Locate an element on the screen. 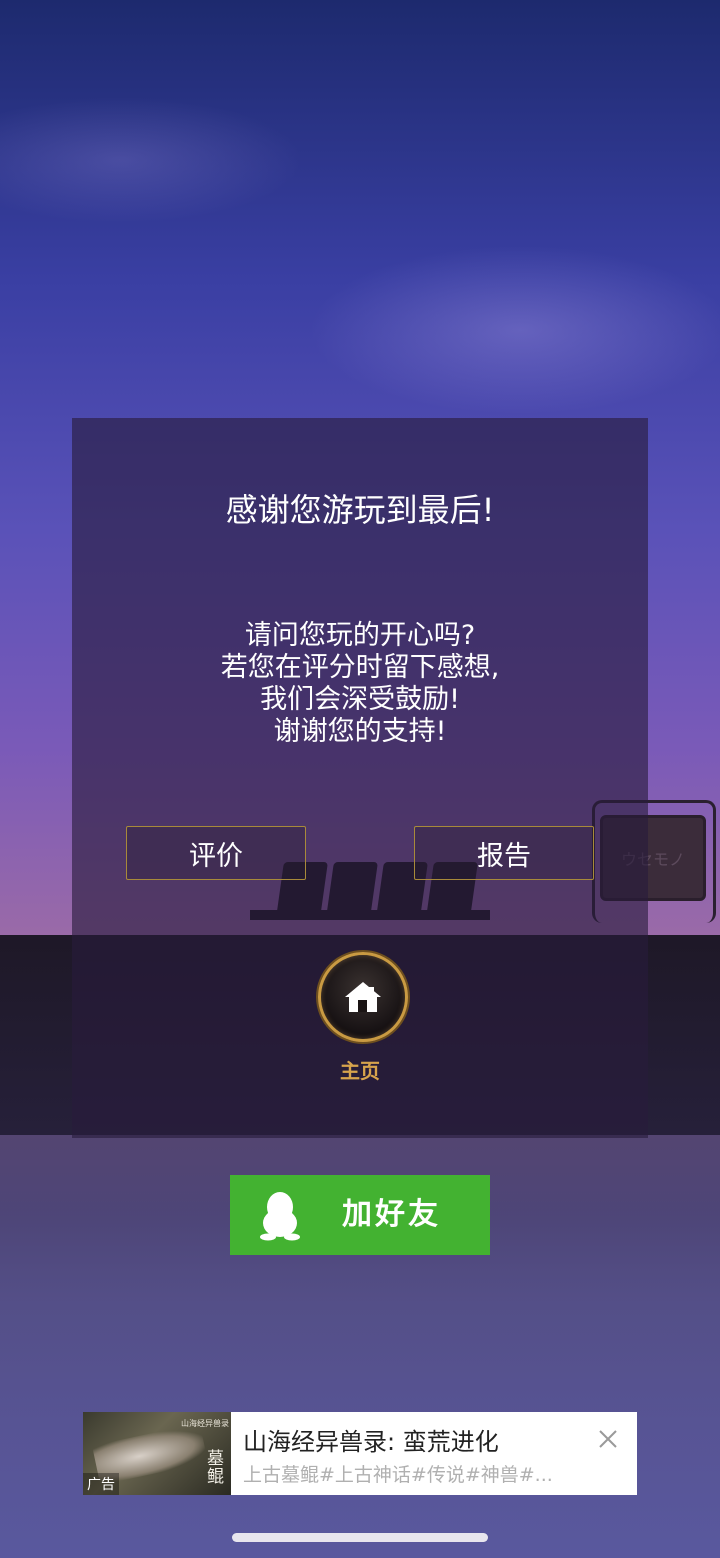 The image size is (720, 1558). home-button is located at coordinates (363, 997).